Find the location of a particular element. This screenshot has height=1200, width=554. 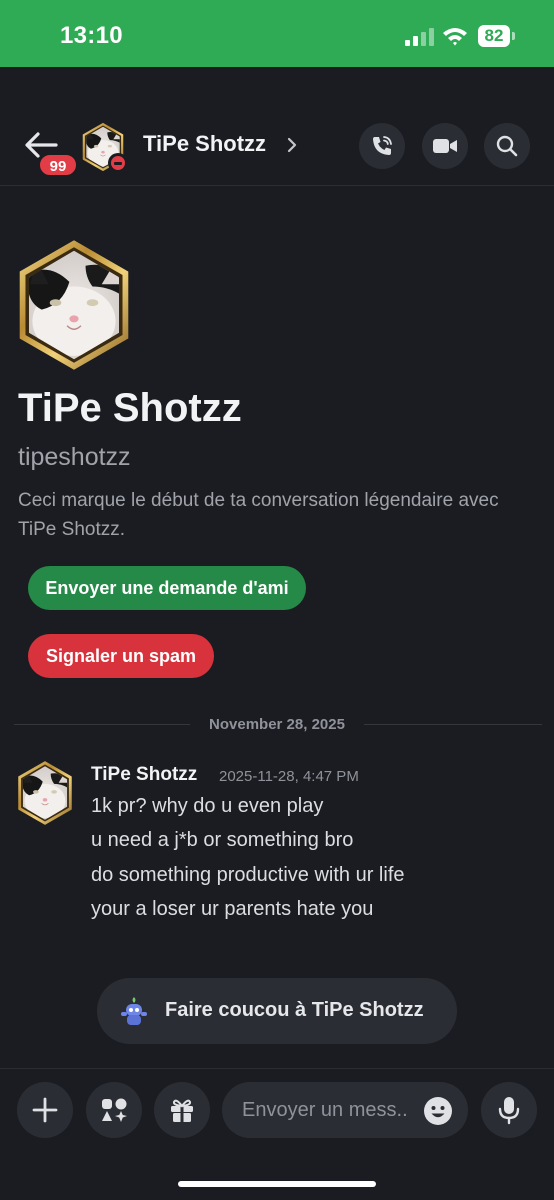

chat-header: 99 TiPe Shotzz is located at coordinates (277, 126).